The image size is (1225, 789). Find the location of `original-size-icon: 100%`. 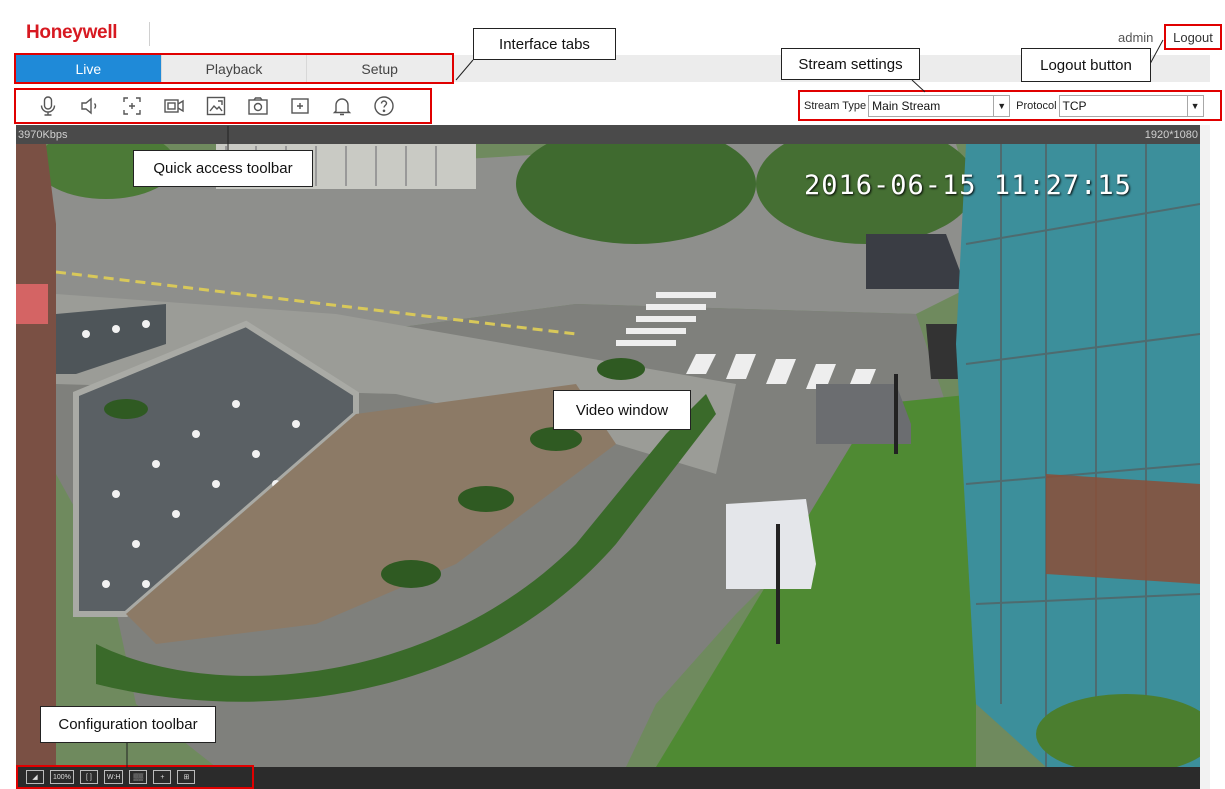

original-size-icon: 100% is located at coordinates (62, 777).